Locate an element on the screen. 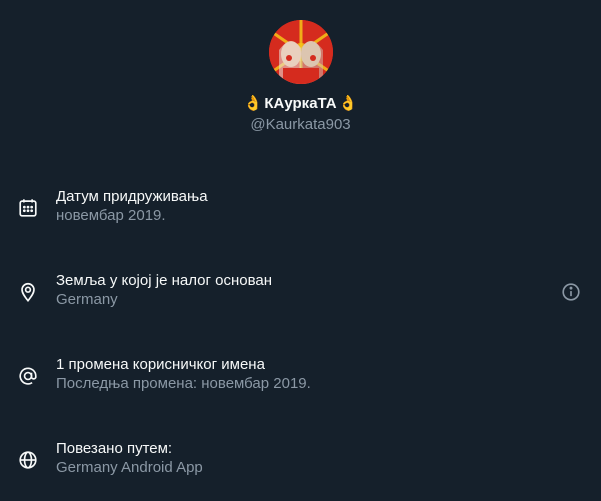 The width and height of the screenshot is (601, 501). connected-via-text: Повезано путем: Germany Android App is located at coordinates (129, 458).